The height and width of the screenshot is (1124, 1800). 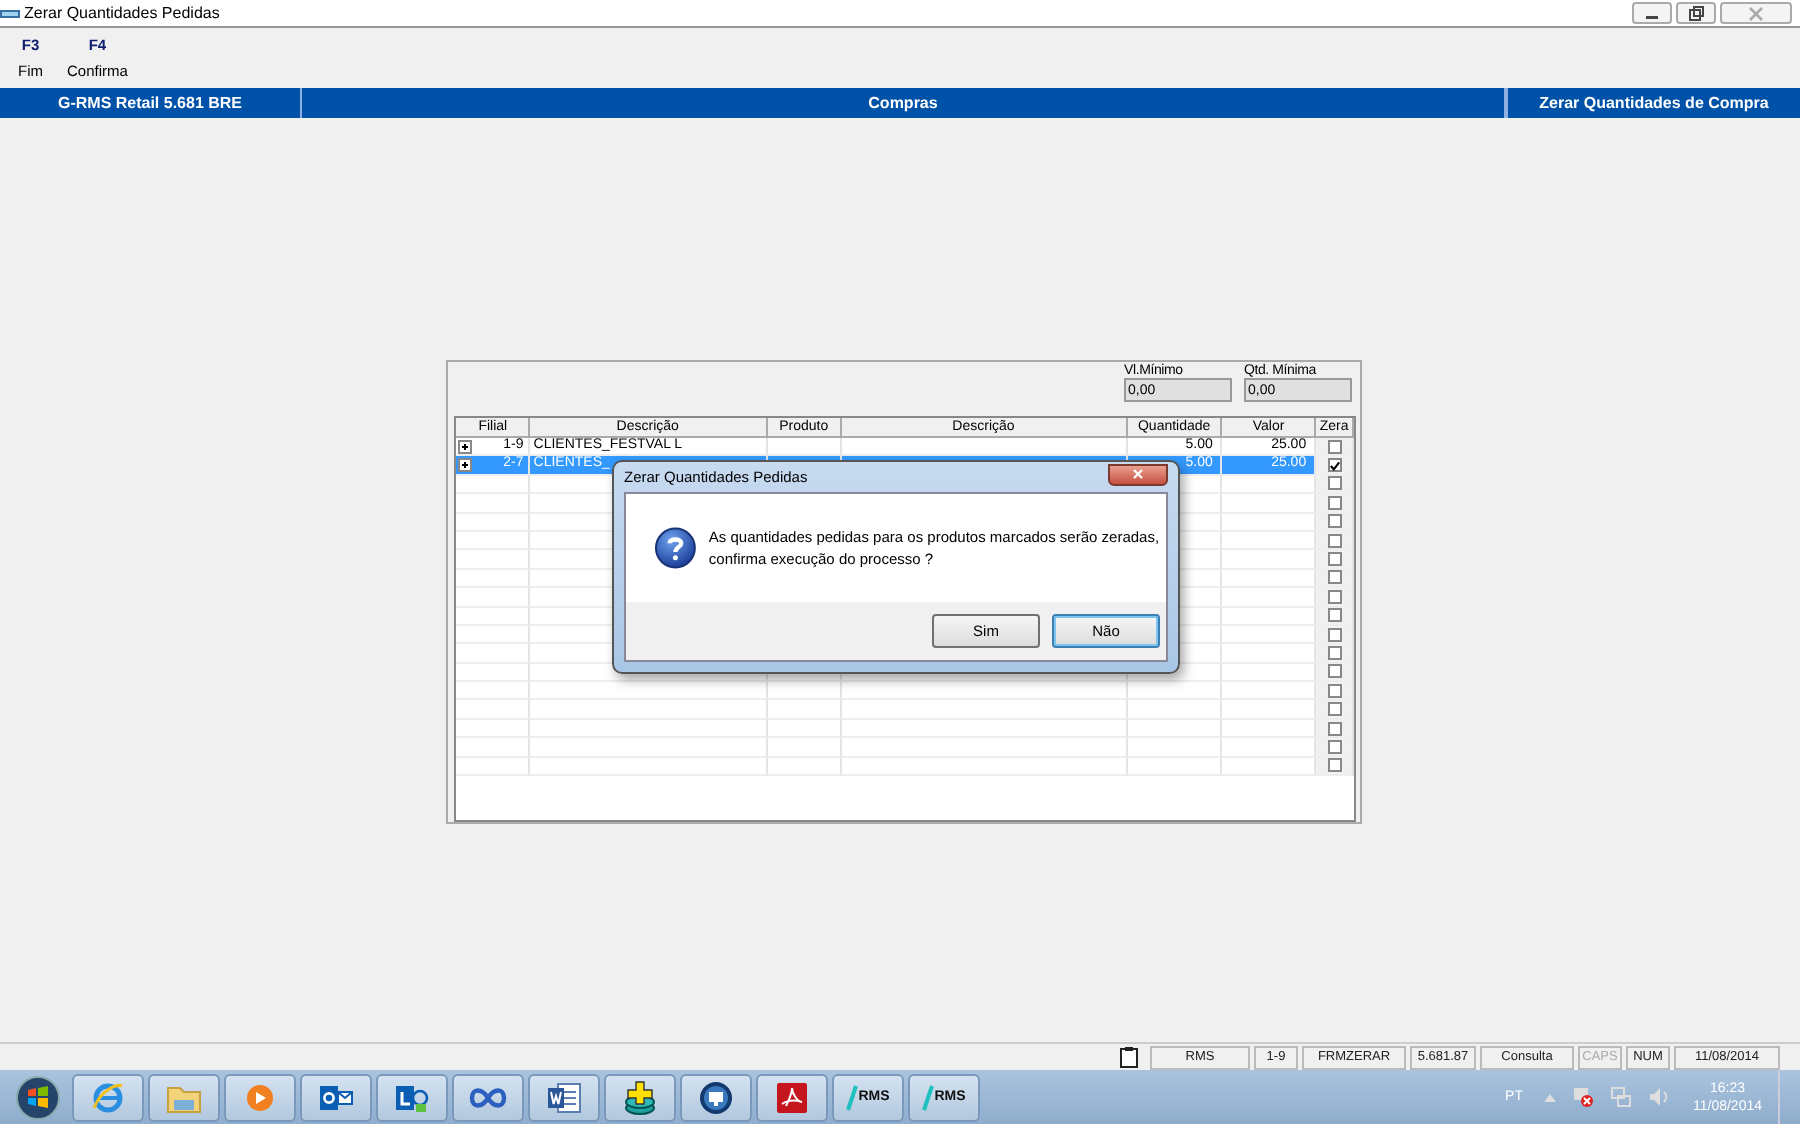 What do you see at coordinates (10, 13) in the screenshot?
I see `app-icon` at bounding box center [10, 13].